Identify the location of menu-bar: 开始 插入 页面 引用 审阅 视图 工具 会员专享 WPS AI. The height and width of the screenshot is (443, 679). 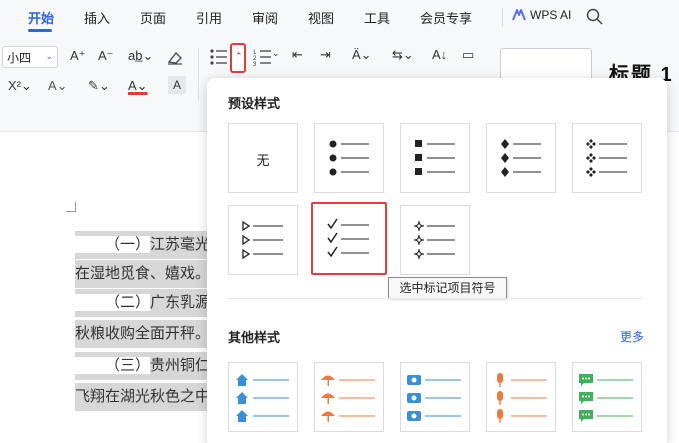
(339, 17).